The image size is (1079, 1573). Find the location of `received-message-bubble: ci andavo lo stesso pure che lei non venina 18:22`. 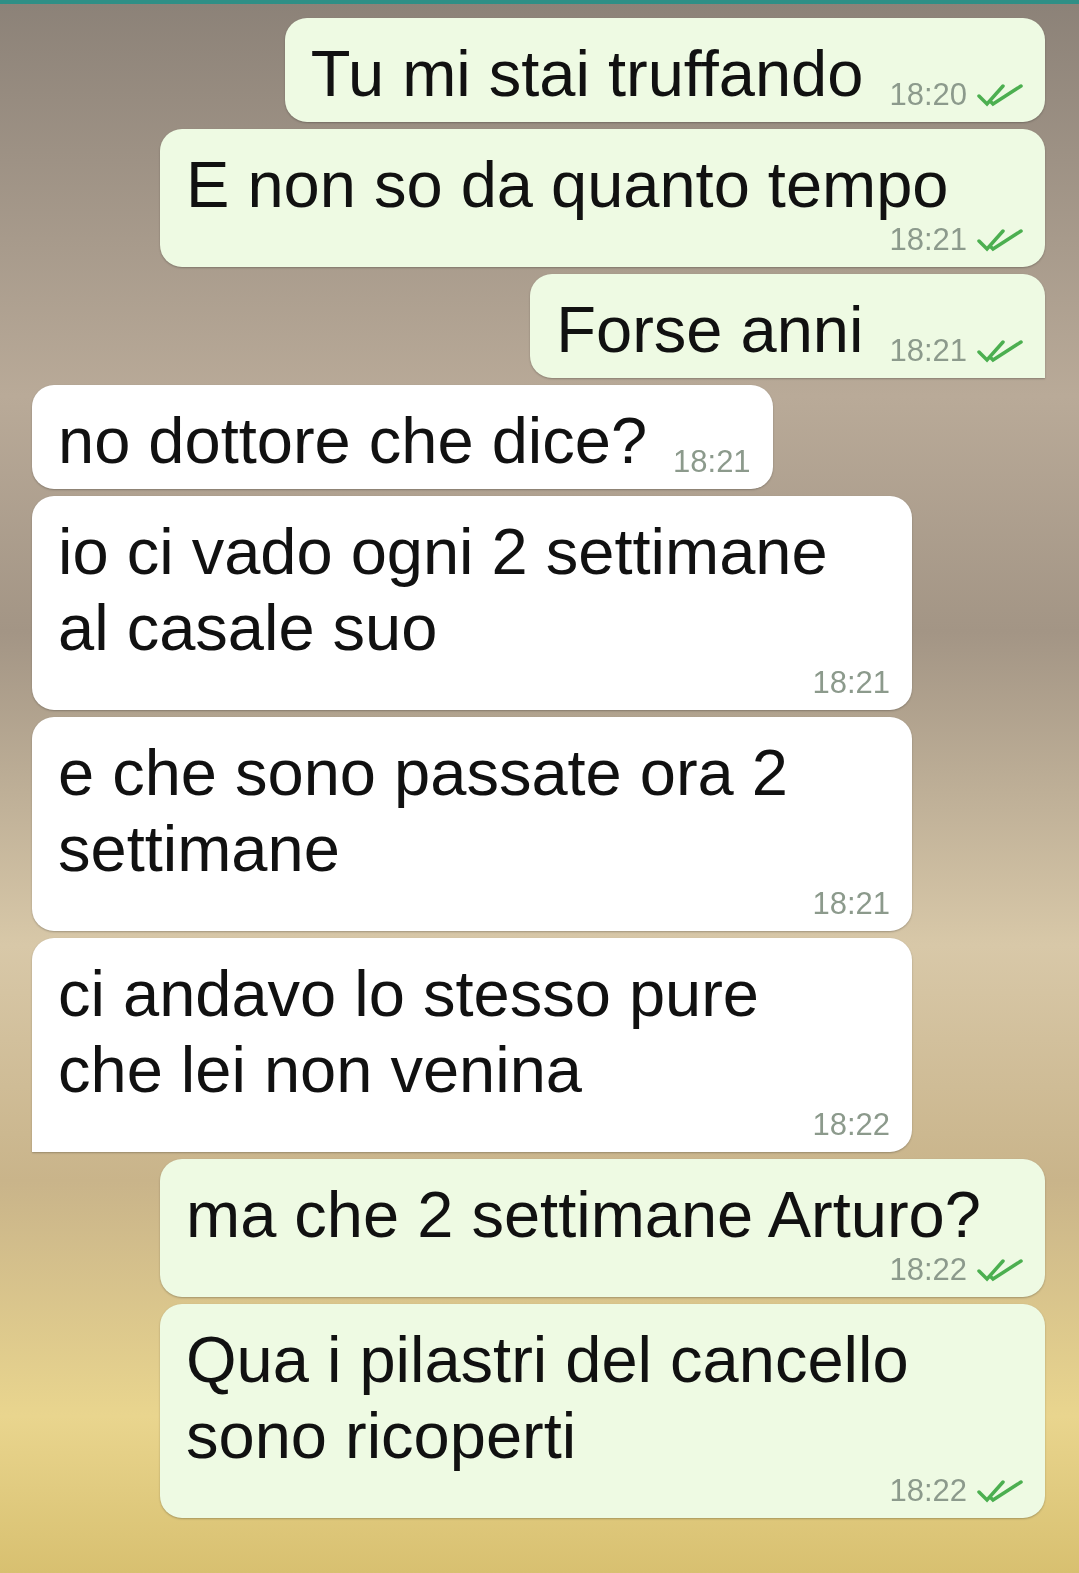

received-message-bubble: ci andavo lo stesso pure che lei non venina 18:22 is located at coordinates (472, 1045).